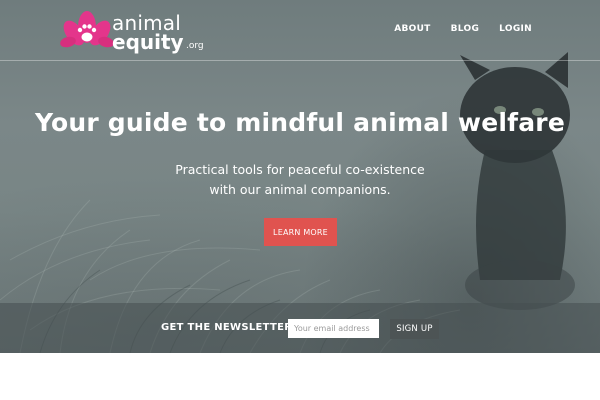 The height and width of the screenshot is (400, 600). What do you see at coordinates (412, 29) in the screenshot?
I see `nav-link-about: ABOUT` at bounding box center [412, 29].